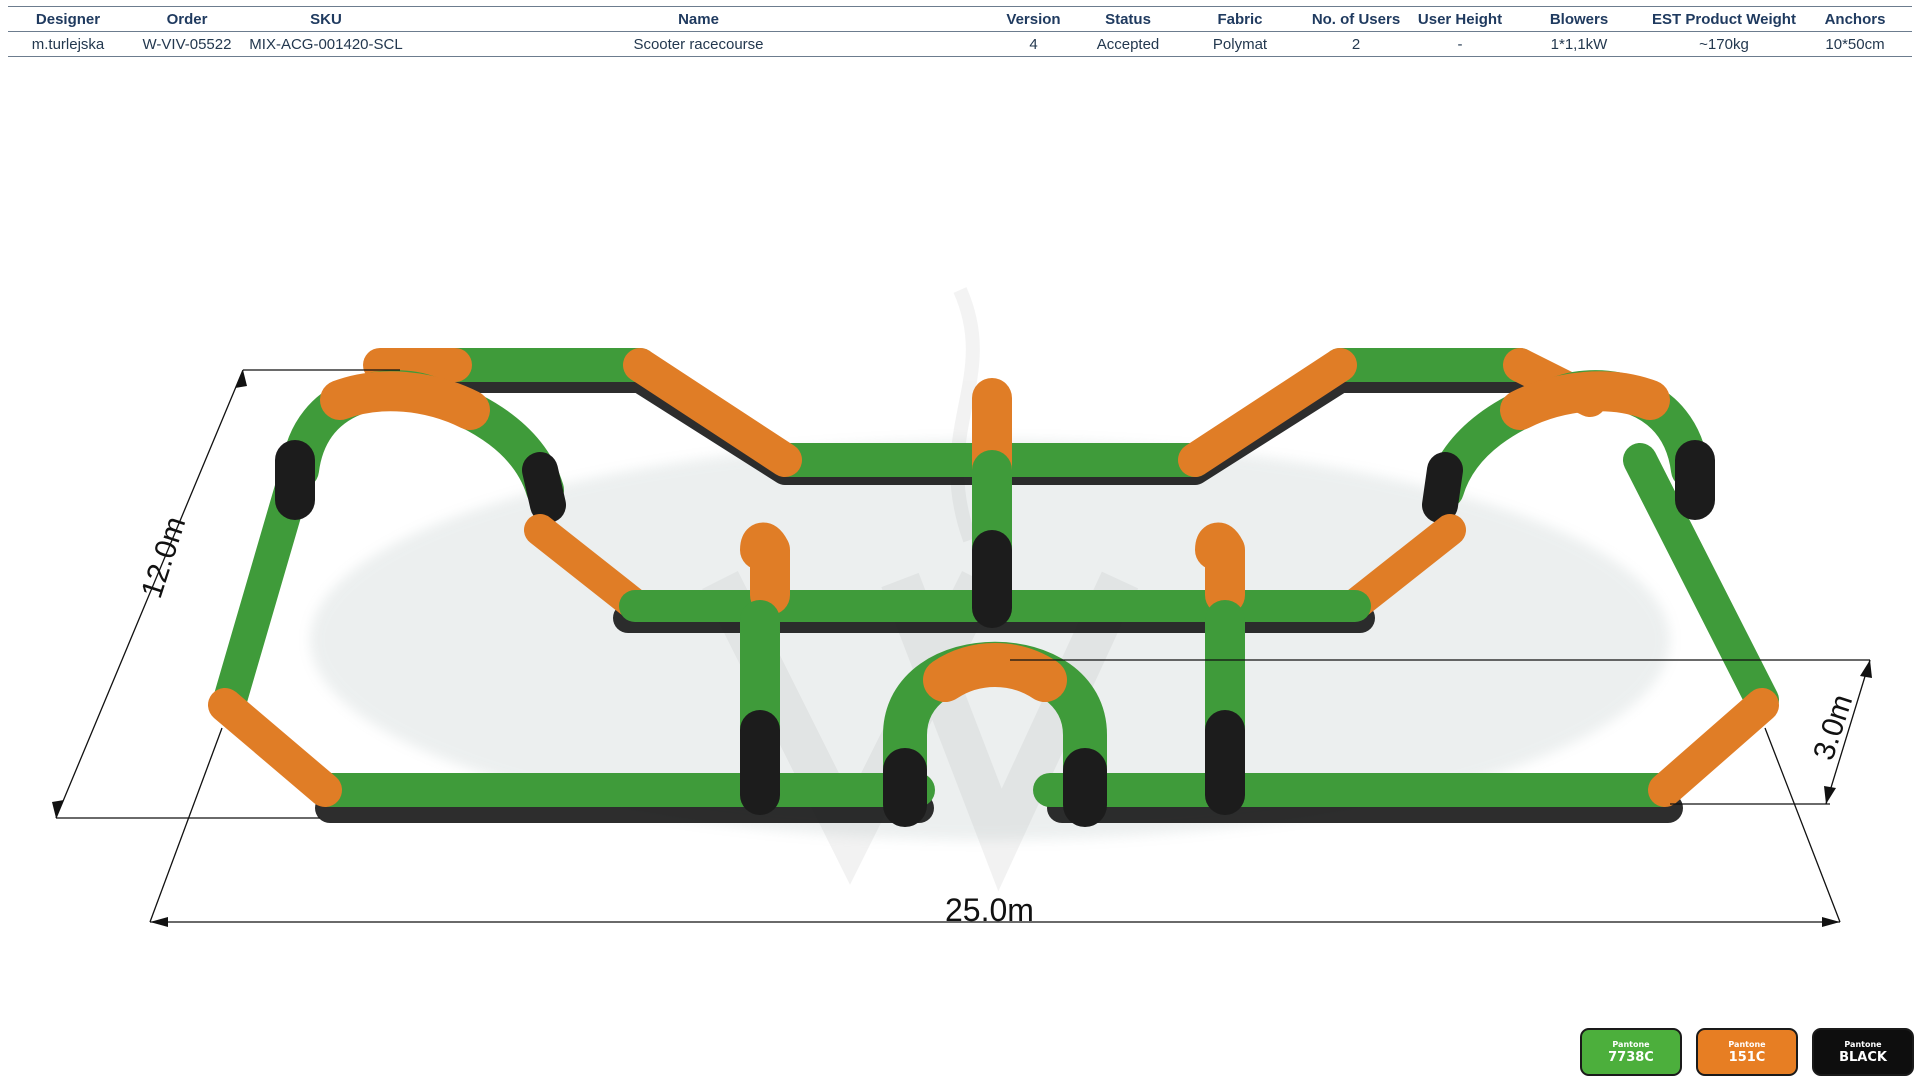 This screenshot has height=1082, width=1920. Describe the element at coordinates (1631, 1057) in the screenshot. I see `swatch-green-code: 7738C` at that location.